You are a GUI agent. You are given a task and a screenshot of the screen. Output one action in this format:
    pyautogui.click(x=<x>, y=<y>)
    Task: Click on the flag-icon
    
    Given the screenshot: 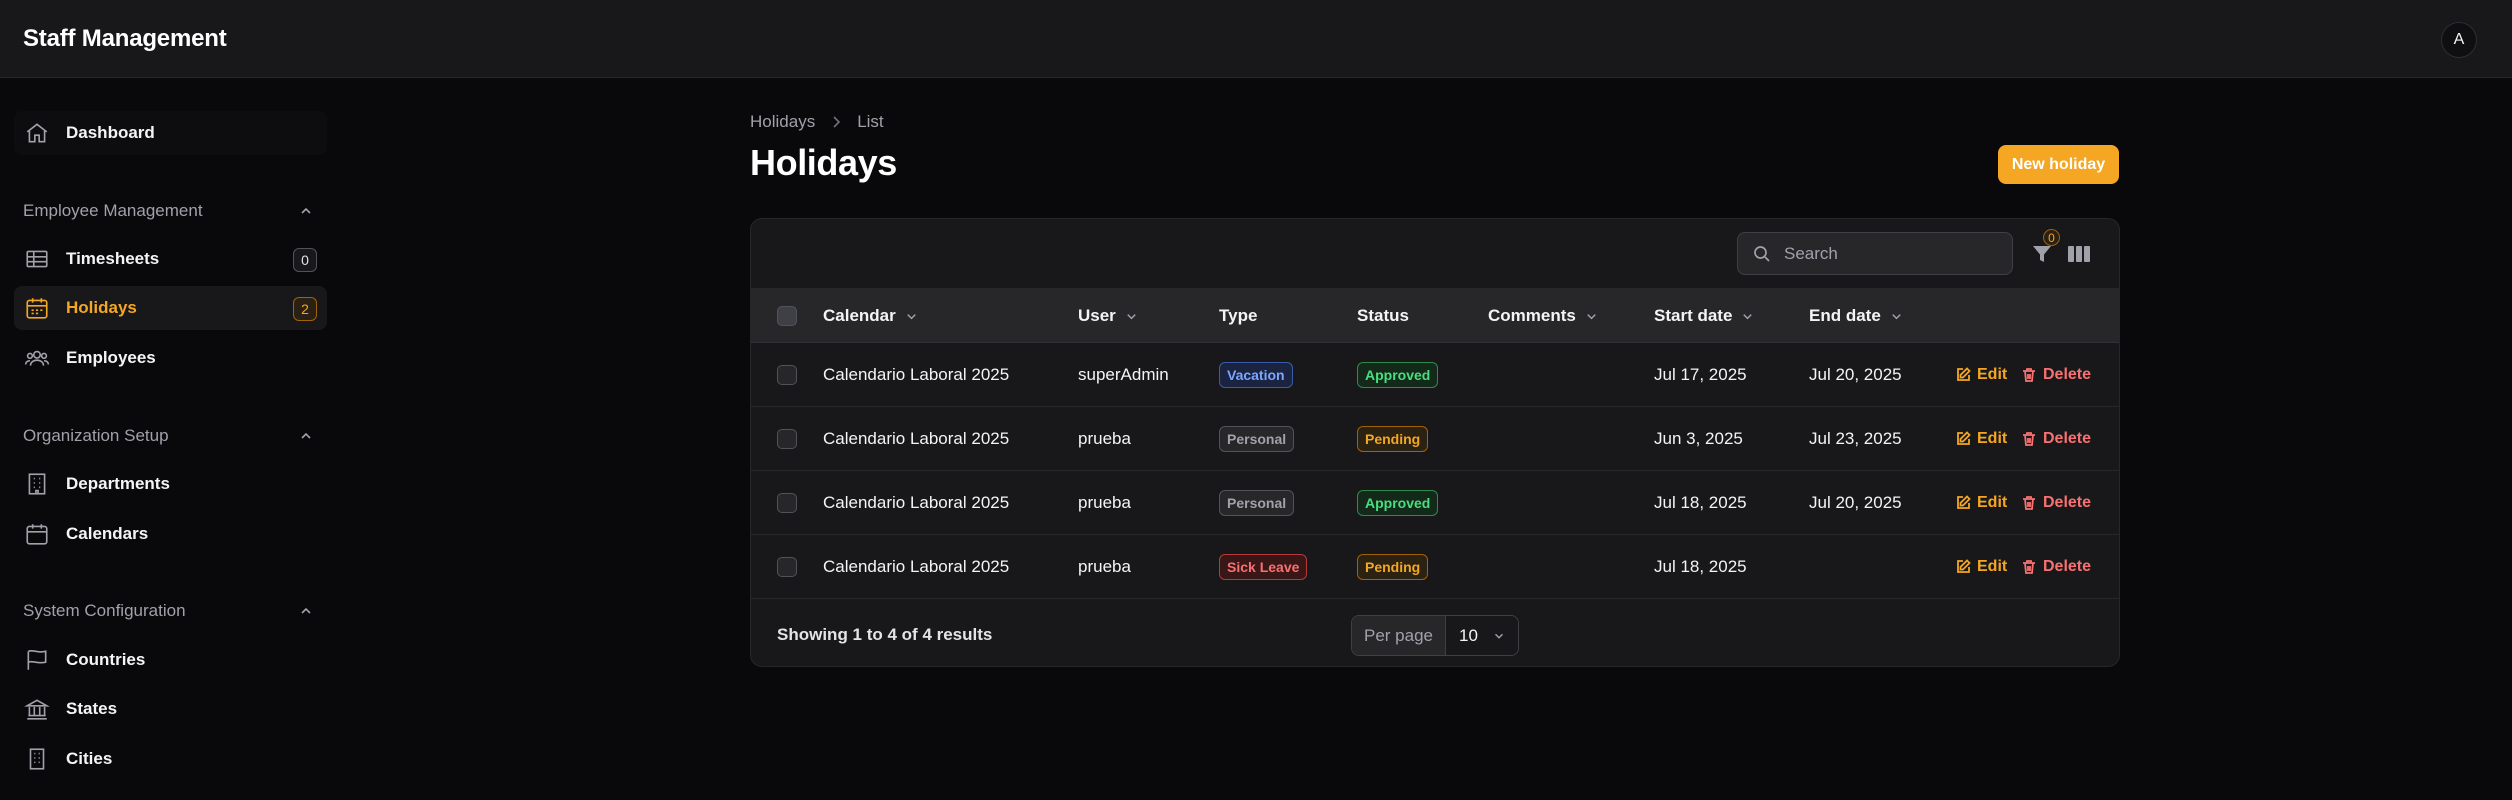 What is the action you would take?
    pyautogui.click(x=37, y=659)
    